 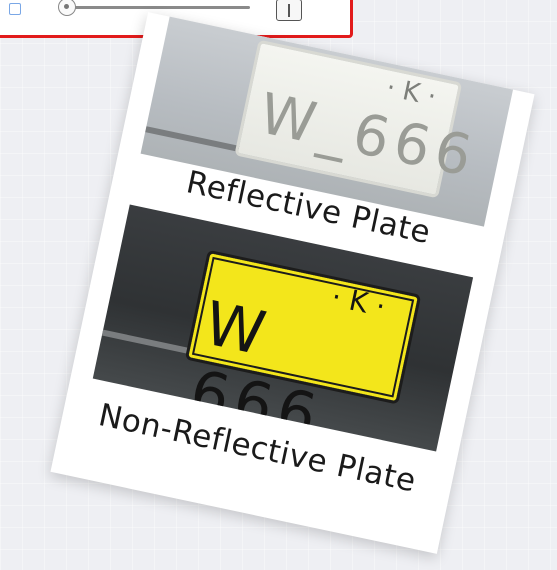 What do you see at coordinates (289, 10) in the screenshot?
I see `step-button` at bounding box center [289, 10].